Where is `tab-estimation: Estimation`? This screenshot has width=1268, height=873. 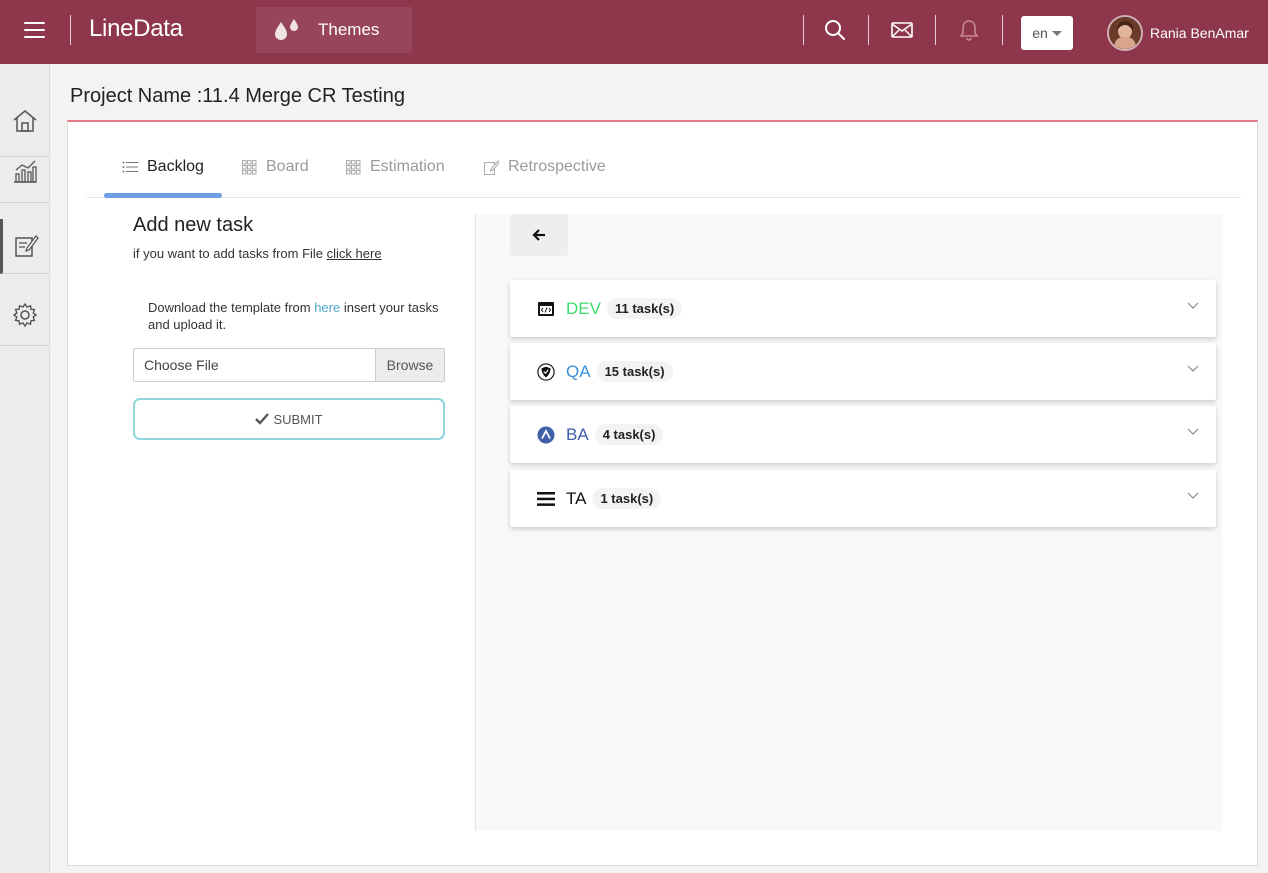 tab-estimation: Estimation is located at coordinates (395, 167).